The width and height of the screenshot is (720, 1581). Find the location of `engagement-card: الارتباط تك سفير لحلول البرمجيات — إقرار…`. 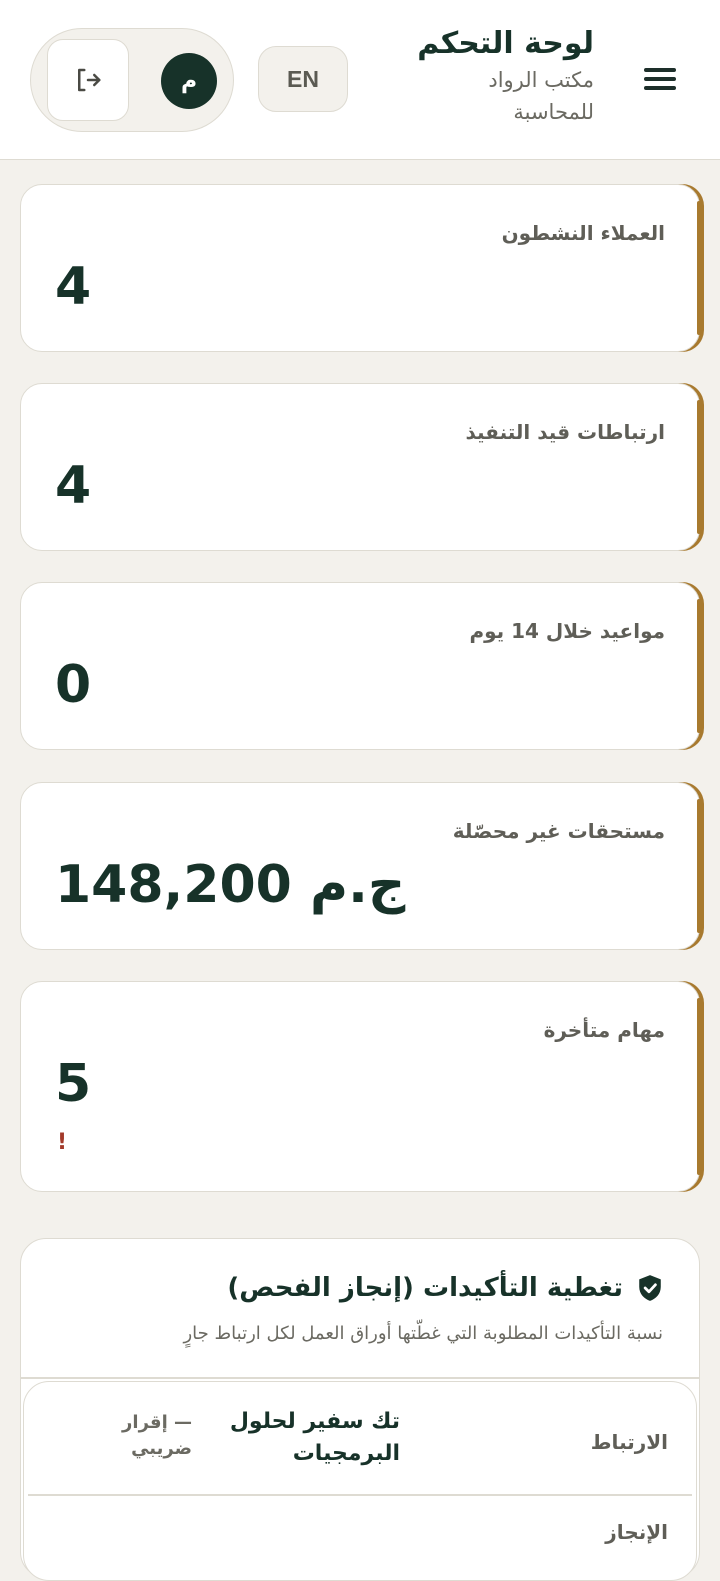

engagement-card: الارتباط تك سفير لحلول البرمجيات — إقرار… is located at coordinates (360, 1481).